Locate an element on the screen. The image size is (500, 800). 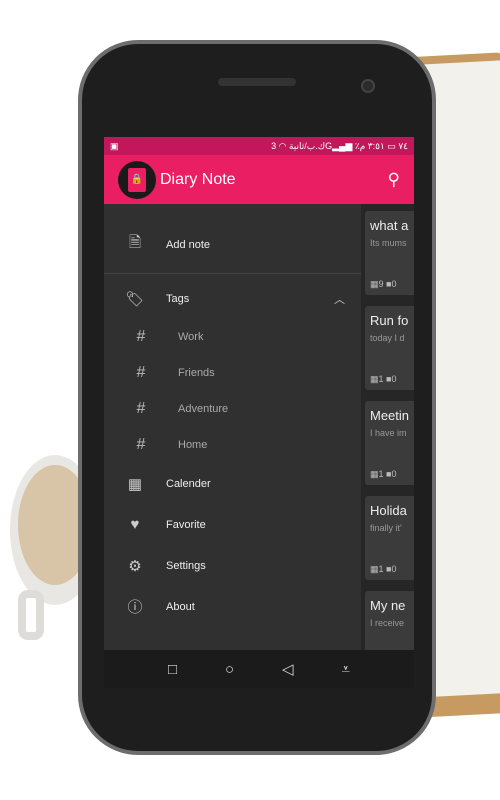
data-rate: ك.ب/ثانية is located at coordinates (307, 145).